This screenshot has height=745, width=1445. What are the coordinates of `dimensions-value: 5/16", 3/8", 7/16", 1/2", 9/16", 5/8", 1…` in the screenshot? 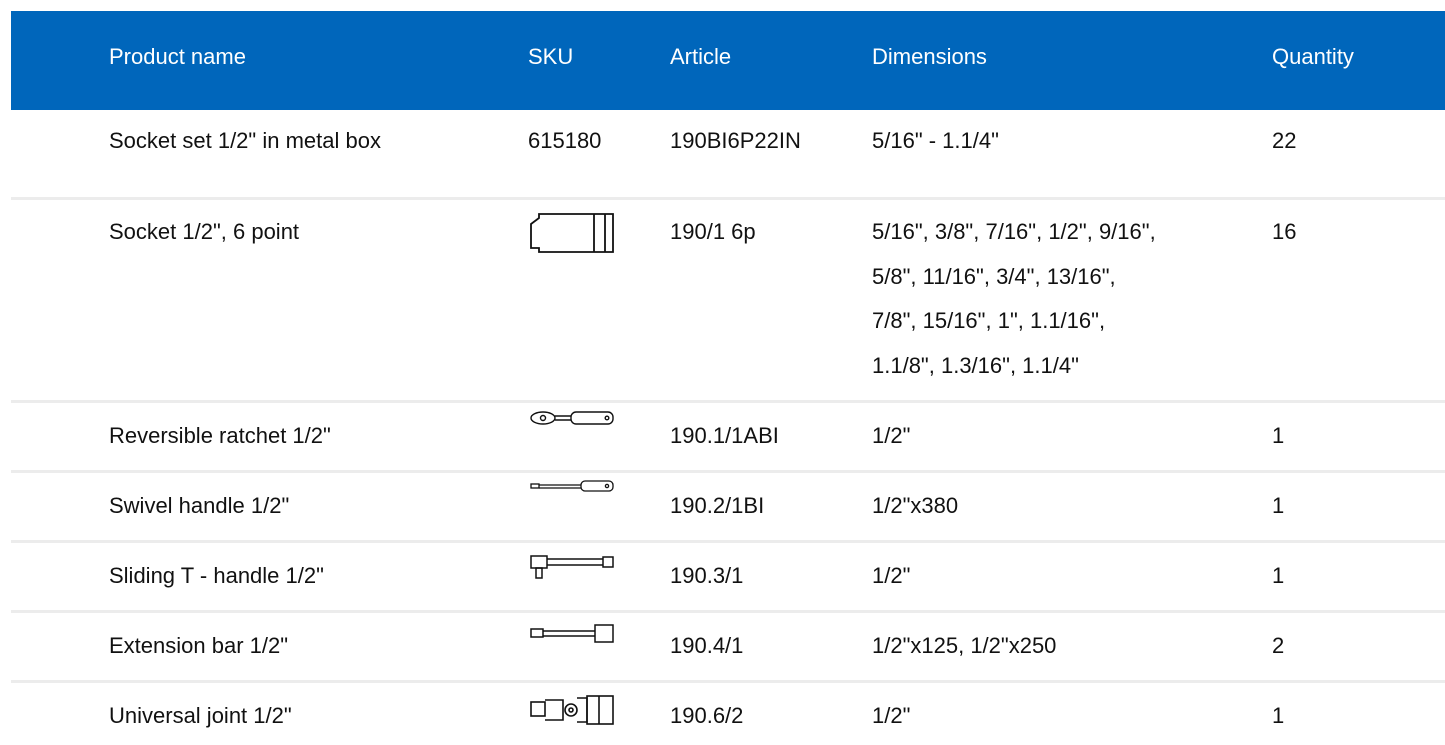 It's located at (1014, 299).